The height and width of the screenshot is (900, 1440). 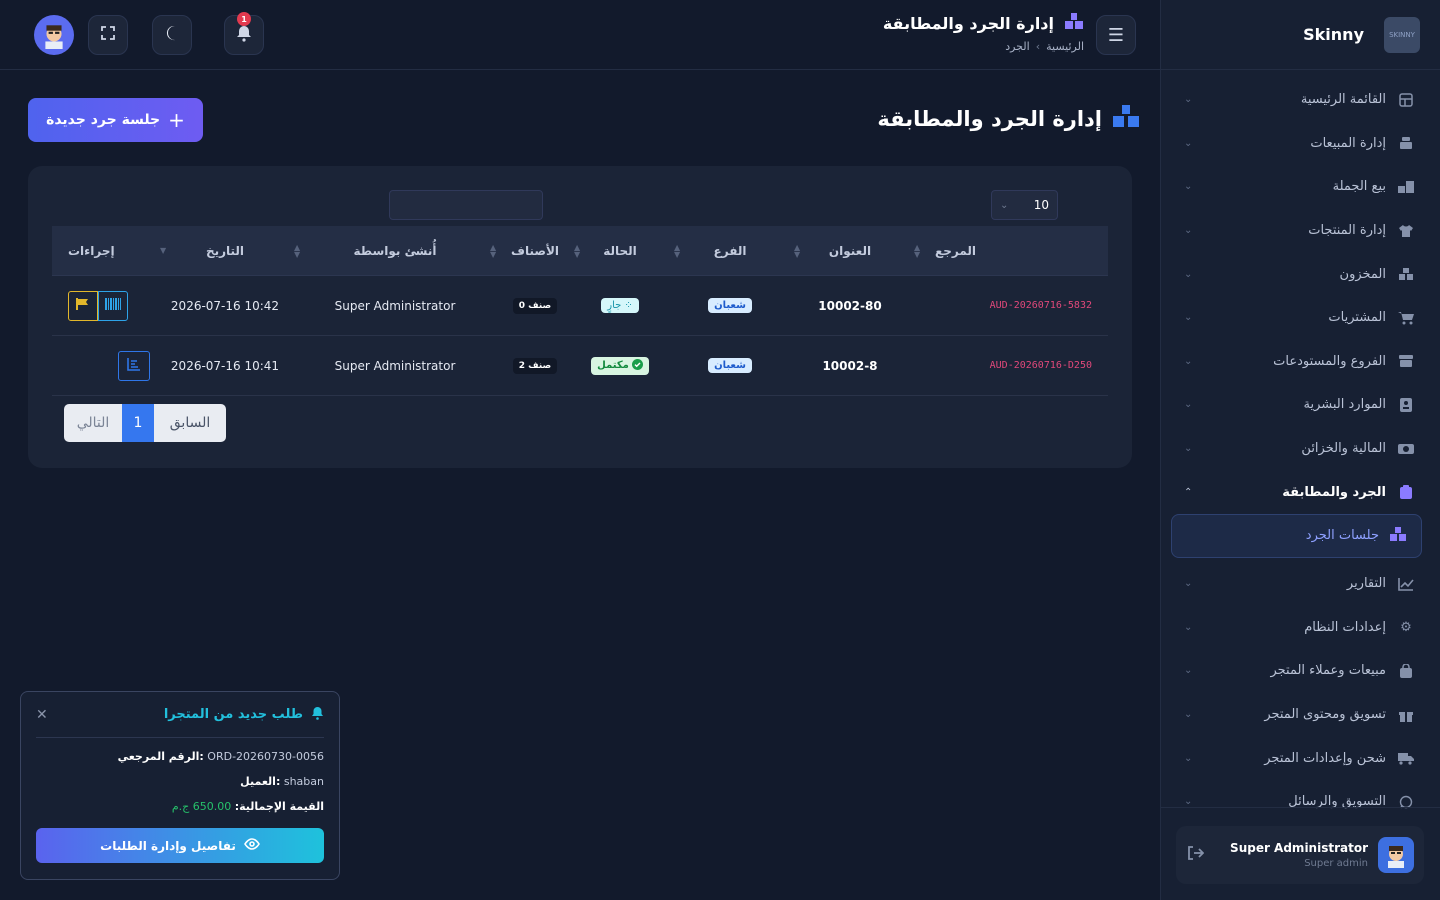 I want to click on fullscreen-button, so click(x=108, y=35).